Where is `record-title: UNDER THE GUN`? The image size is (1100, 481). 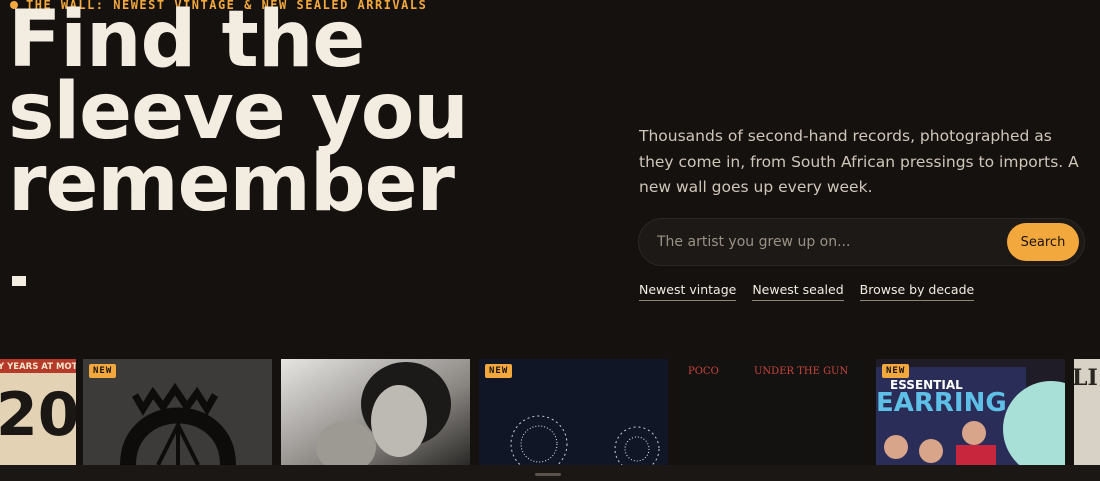
record-title: UNDER THE GUN is located at coordinates (801, 371).